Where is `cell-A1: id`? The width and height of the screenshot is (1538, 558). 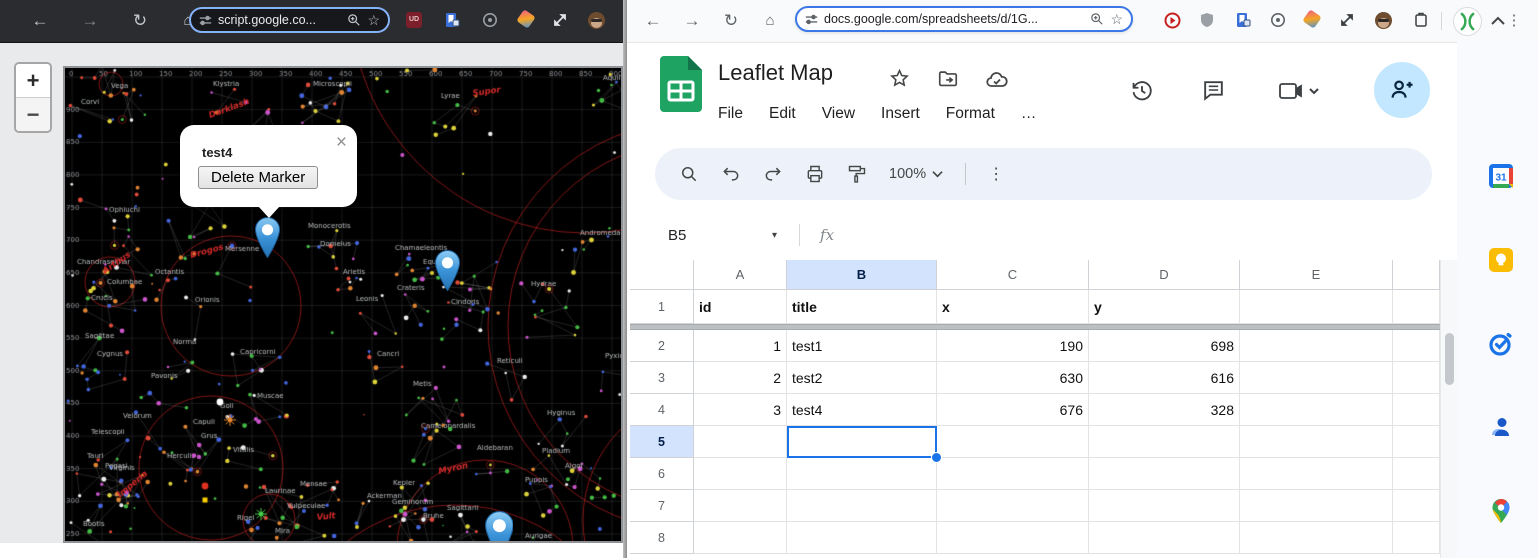
cell-A1: id is located at coordinates (740, 307).